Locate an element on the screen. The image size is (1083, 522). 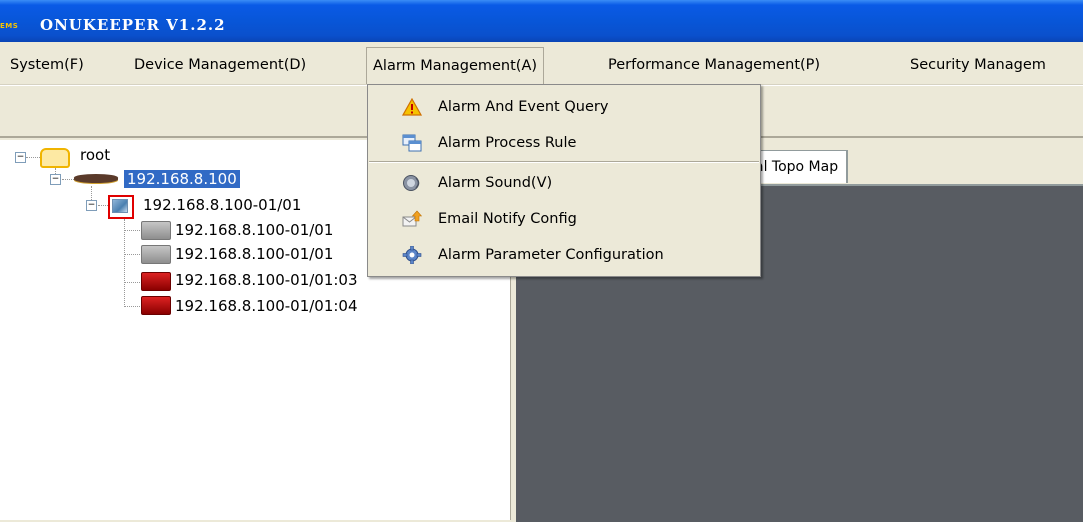
window-title: ONUKEEPER V1.2.2 is located at coordinates (133, 25).